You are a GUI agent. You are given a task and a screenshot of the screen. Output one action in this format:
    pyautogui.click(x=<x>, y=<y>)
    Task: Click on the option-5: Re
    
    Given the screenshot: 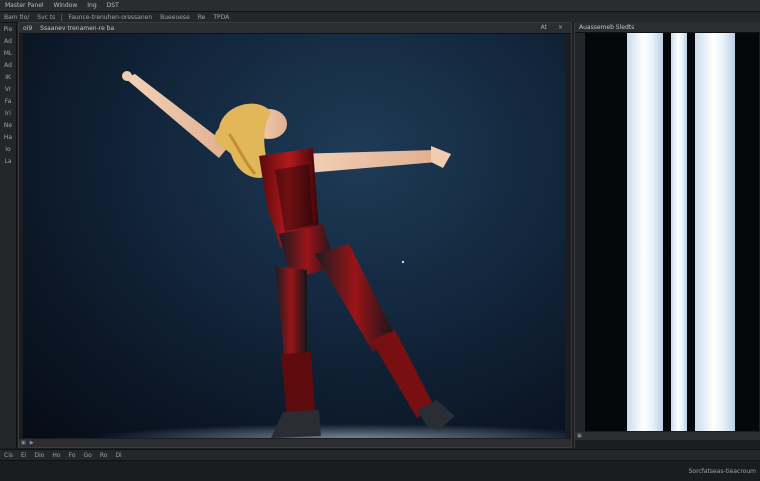 What is the action you would take?
    pyautogui.click(x=202, y=17)
    